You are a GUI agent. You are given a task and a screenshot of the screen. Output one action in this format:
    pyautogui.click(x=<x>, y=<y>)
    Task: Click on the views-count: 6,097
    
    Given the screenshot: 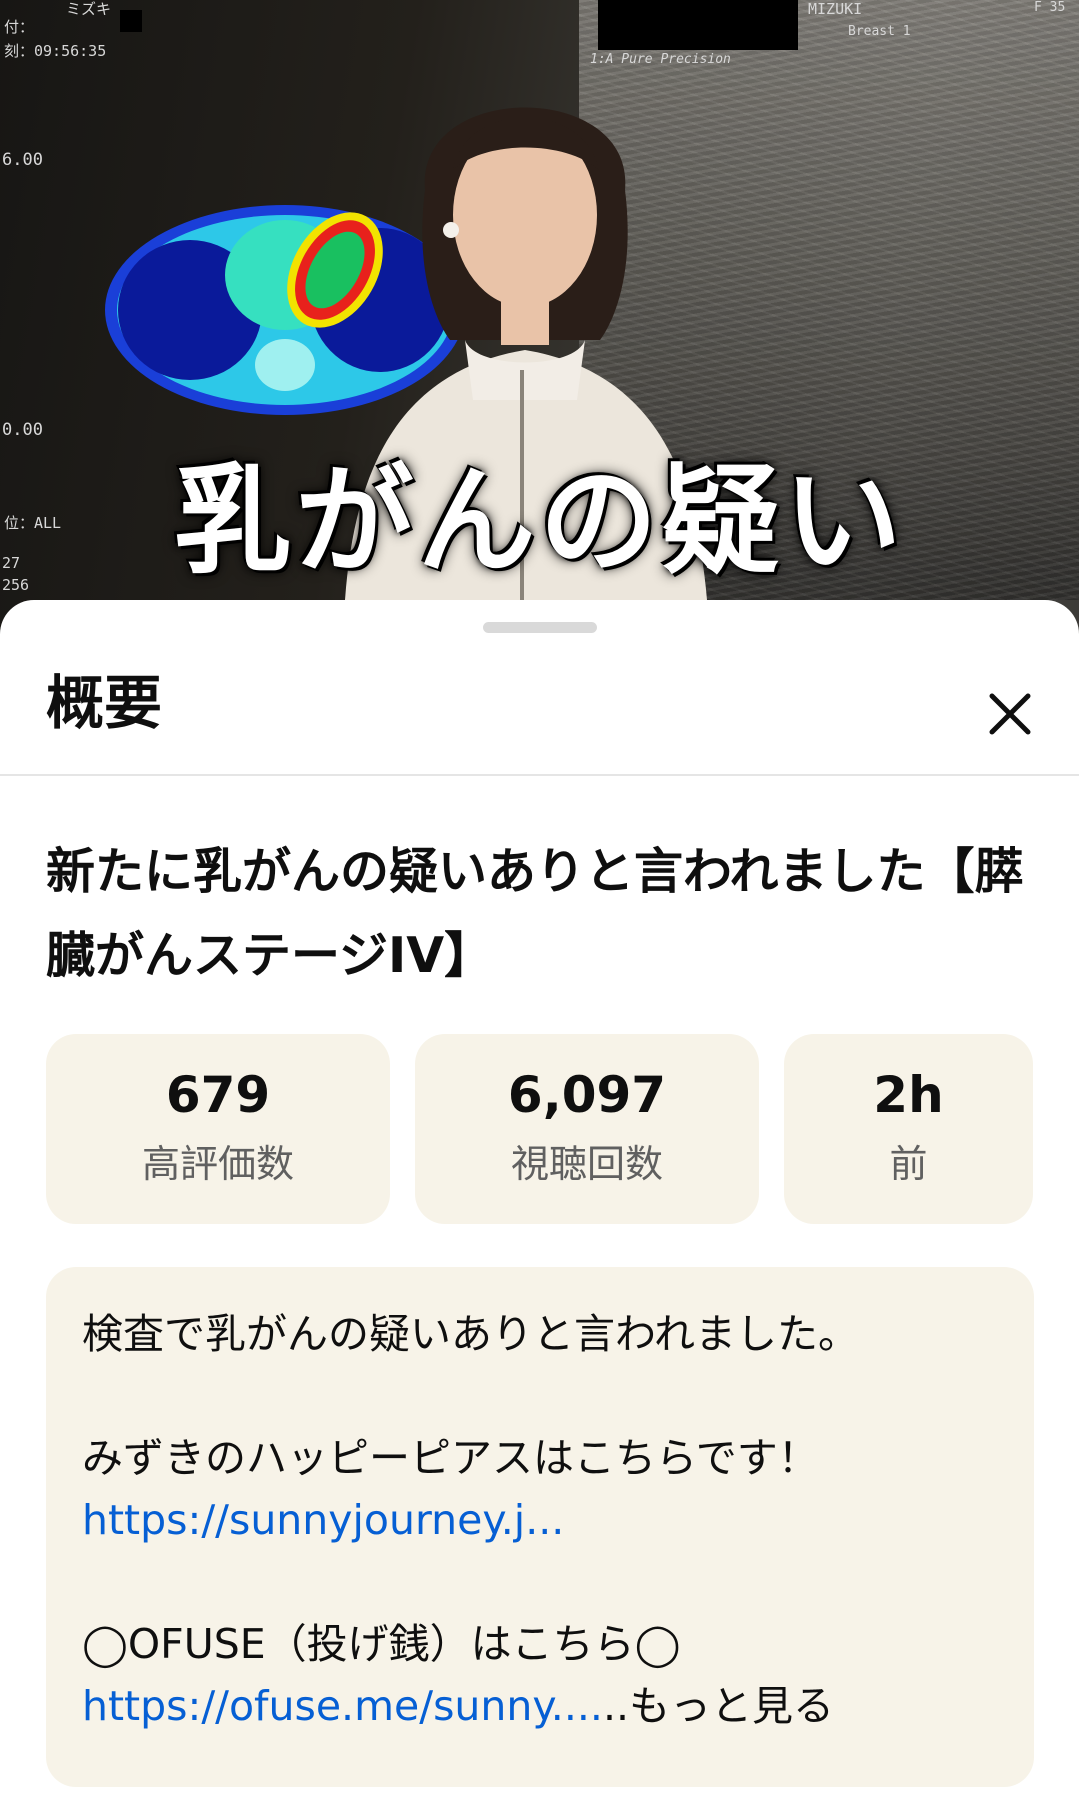 What is the action you would take?
    pyautogui.click(x=587, y=1095)
    